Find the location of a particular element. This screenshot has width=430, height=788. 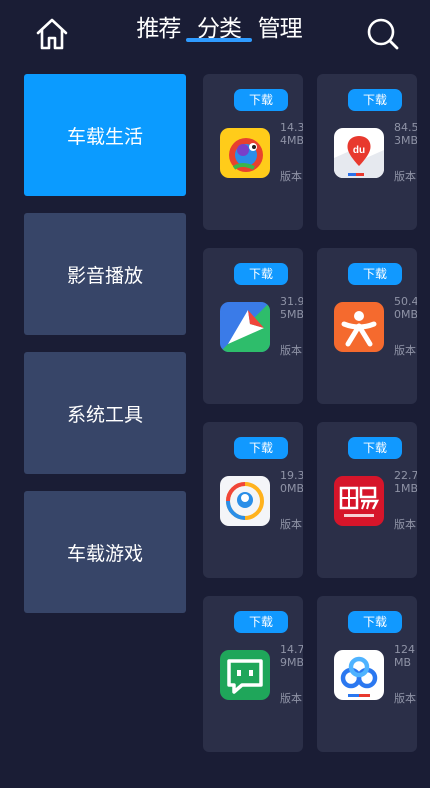

category-label: 系统工具 is located at coordinates (104, 414).